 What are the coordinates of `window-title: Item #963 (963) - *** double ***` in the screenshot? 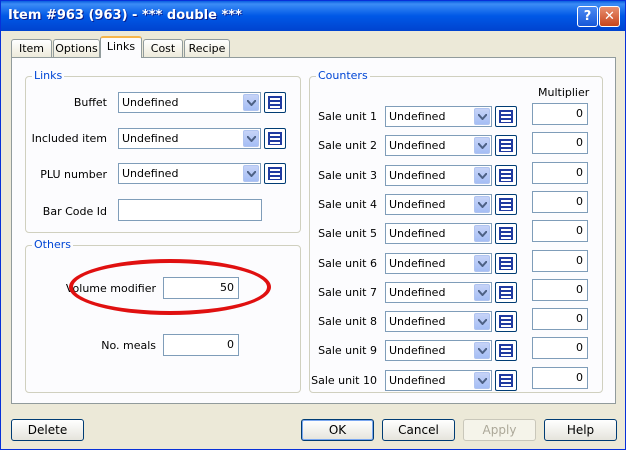 It's located at (125, 15).